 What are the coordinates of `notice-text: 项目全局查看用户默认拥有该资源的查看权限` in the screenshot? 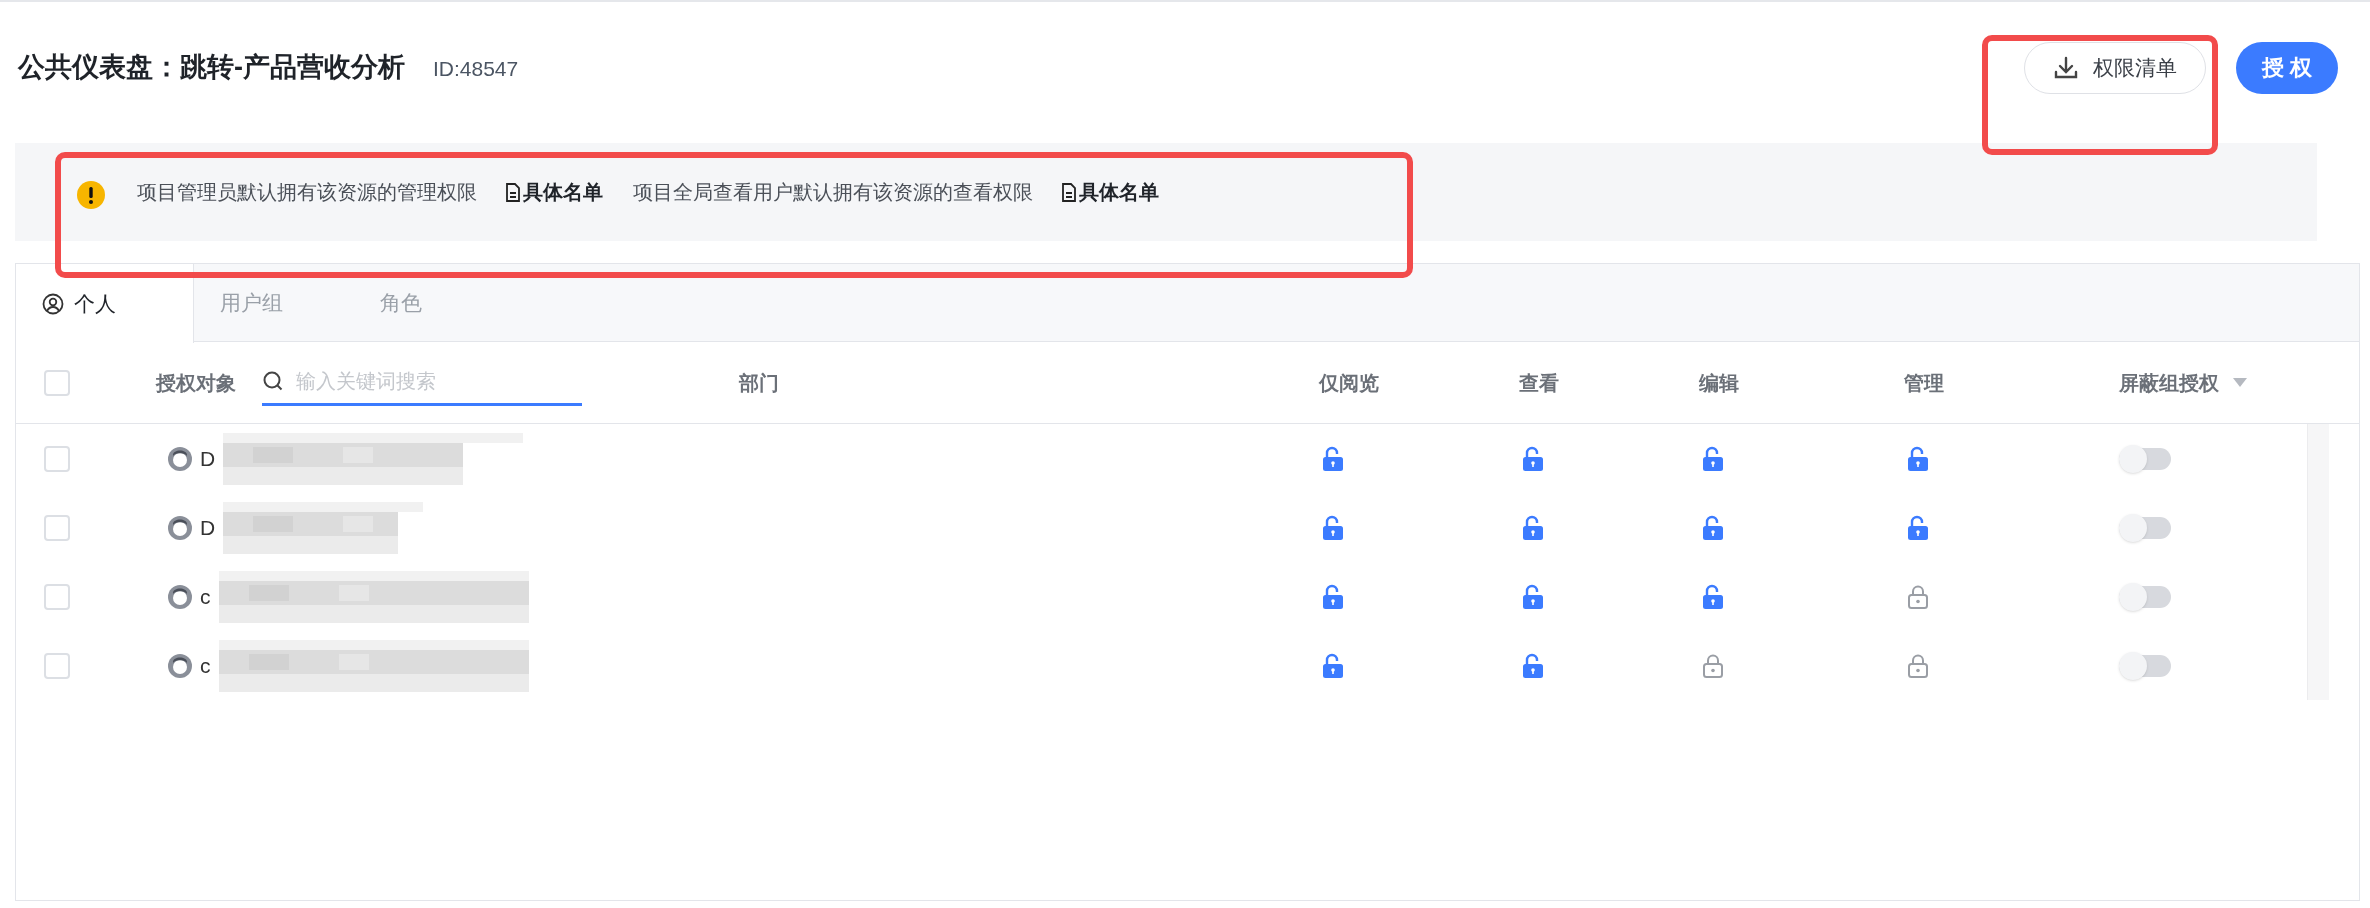 It's located at (833, 192).